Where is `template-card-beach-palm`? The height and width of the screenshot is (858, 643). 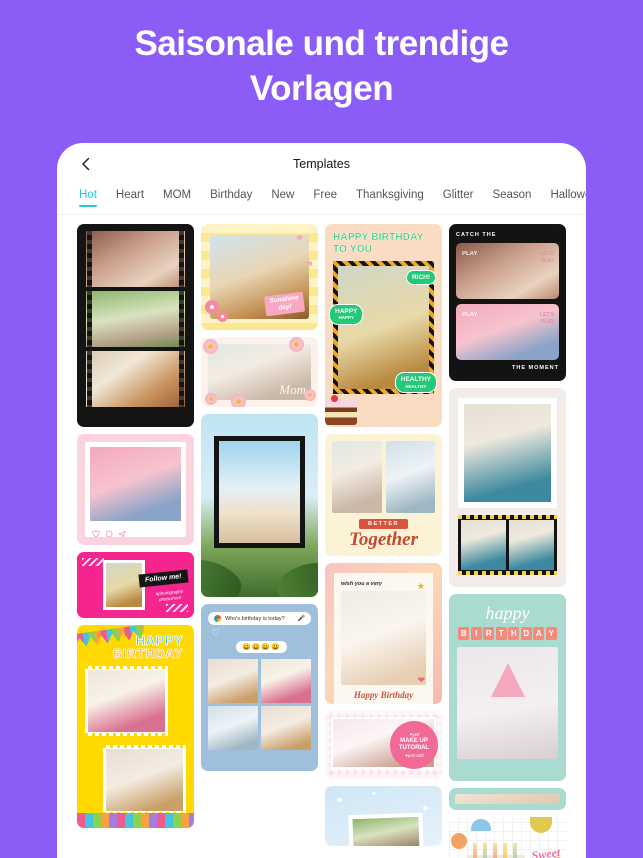 template-card-beach-palm is located at coordinates (259, 505).